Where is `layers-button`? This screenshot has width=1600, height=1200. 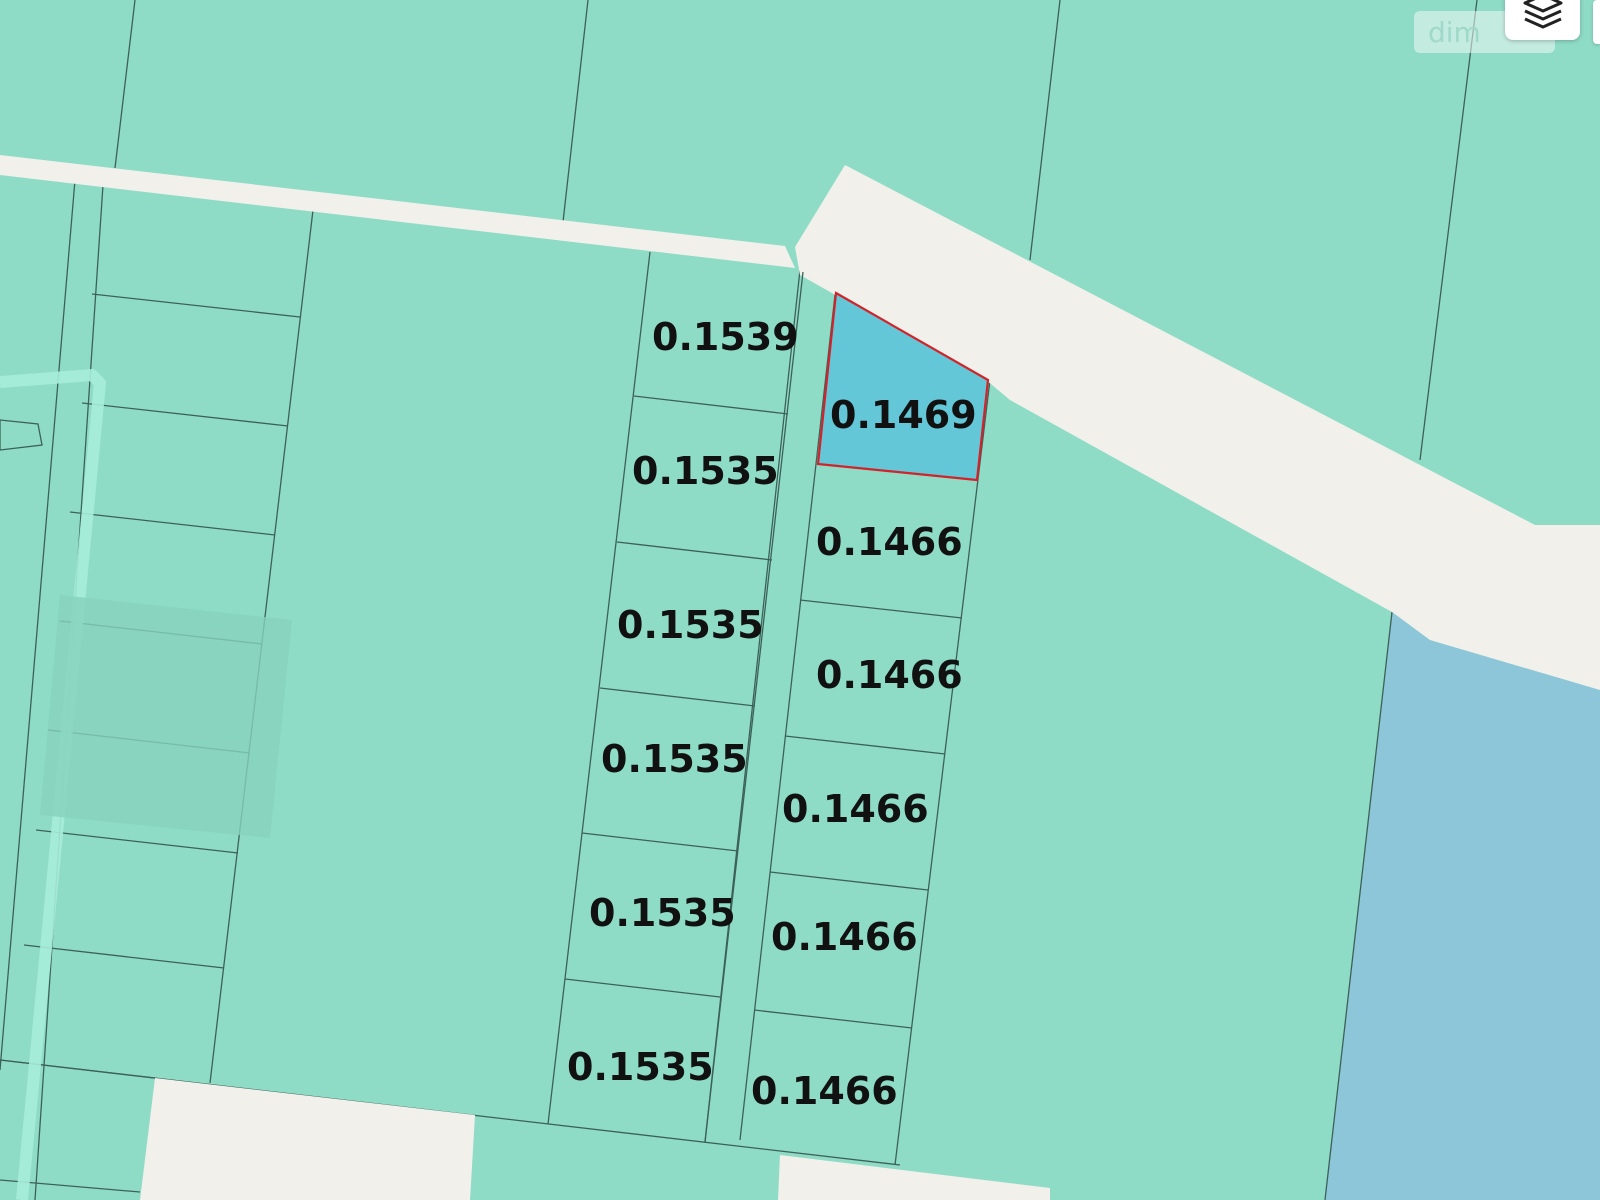 layers-button is located at coordinates (1542, 20).